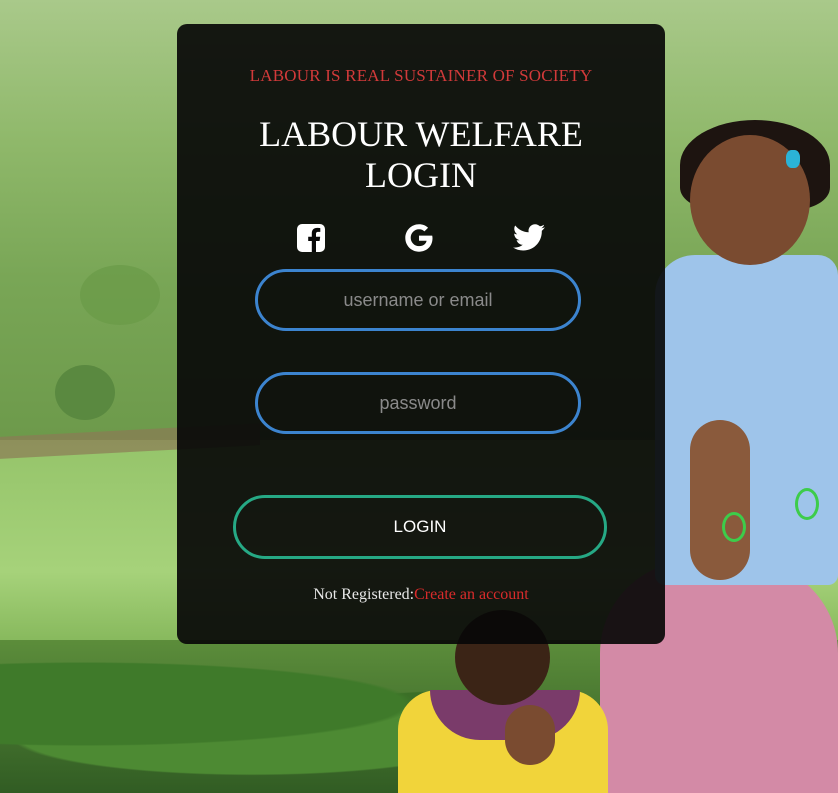 The height and width of the screenshot is (793, 838). What do you see at coordinates (471, 594) in the screenshot?
I see `create-account-link: Create an account` at bounding box center [471, 594].